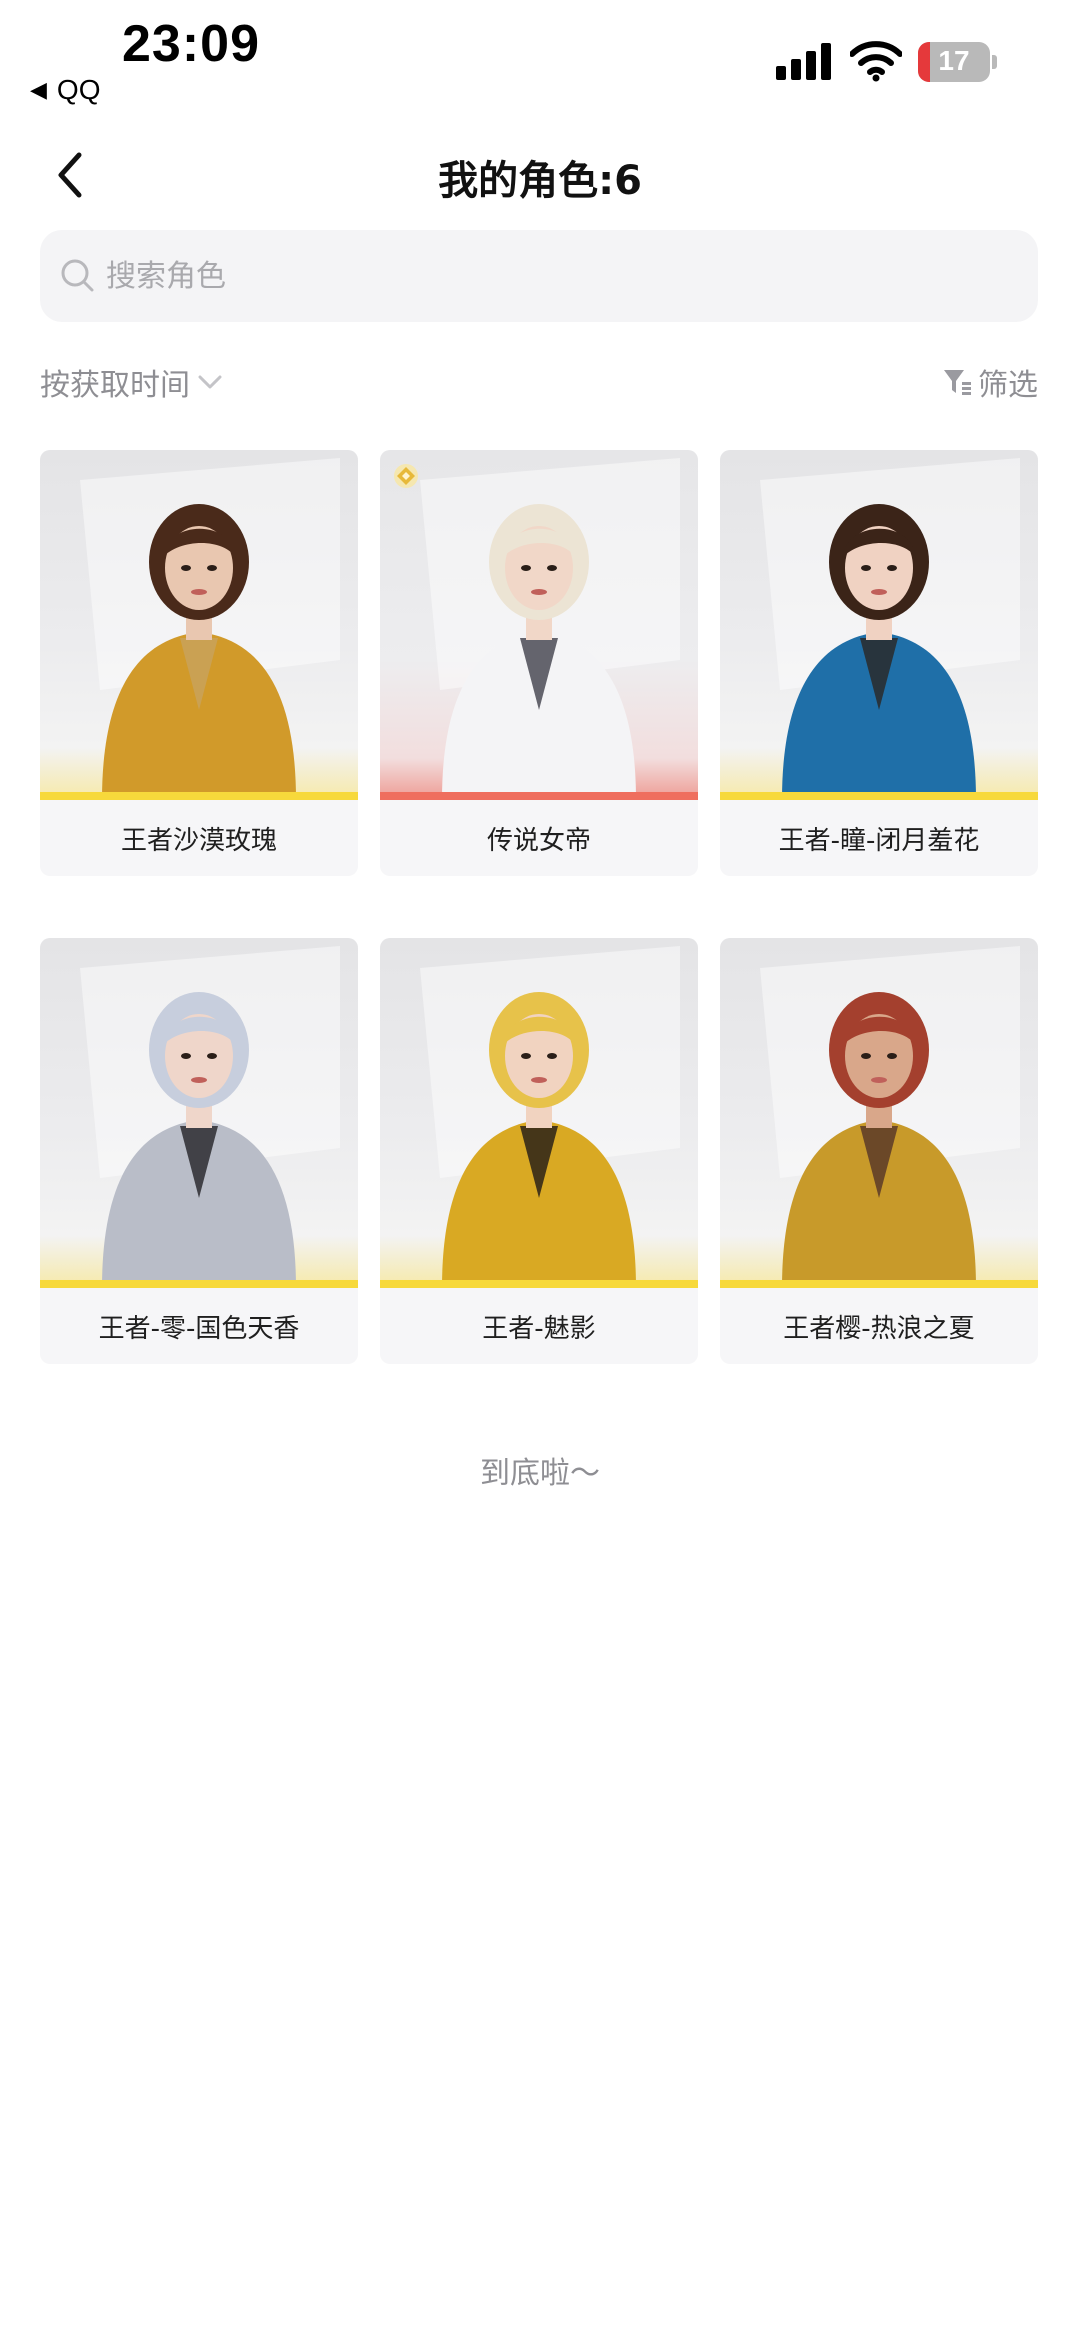 The image size is (1080, 2336). Describe the element at coordinates (994, 62) in the screenshot. I see `battery-cap` at that location.